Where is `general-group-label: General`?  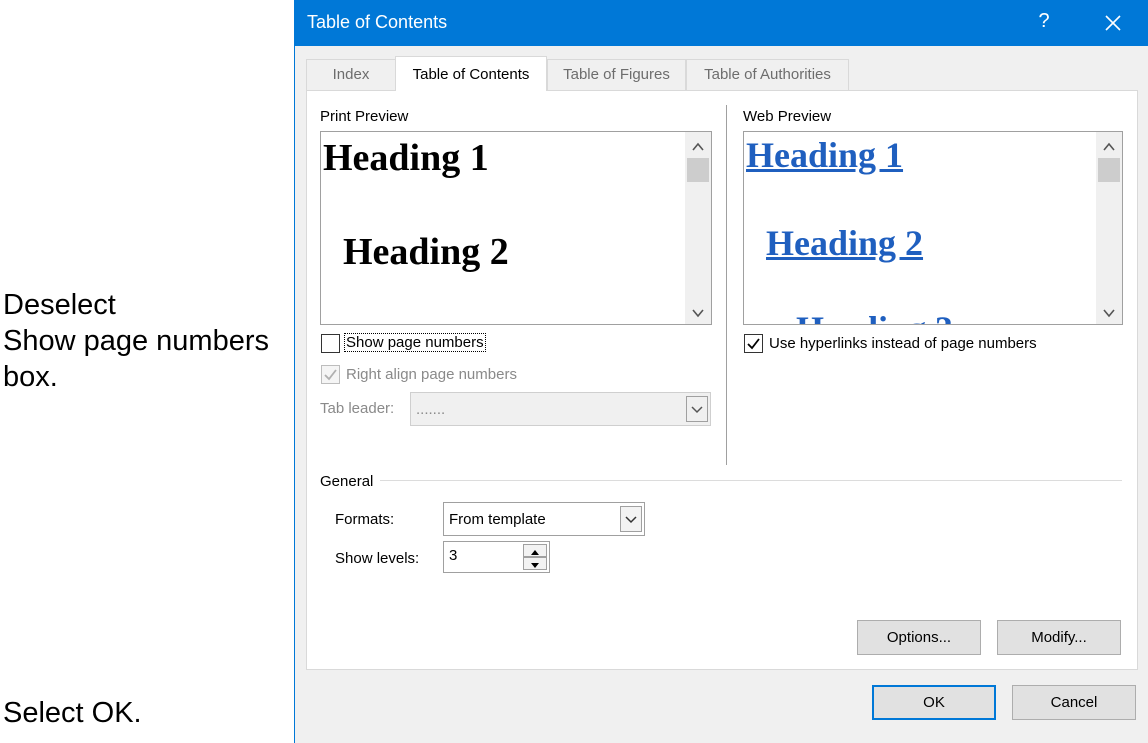
general-group-label: General is located at coordinates (347, 481).